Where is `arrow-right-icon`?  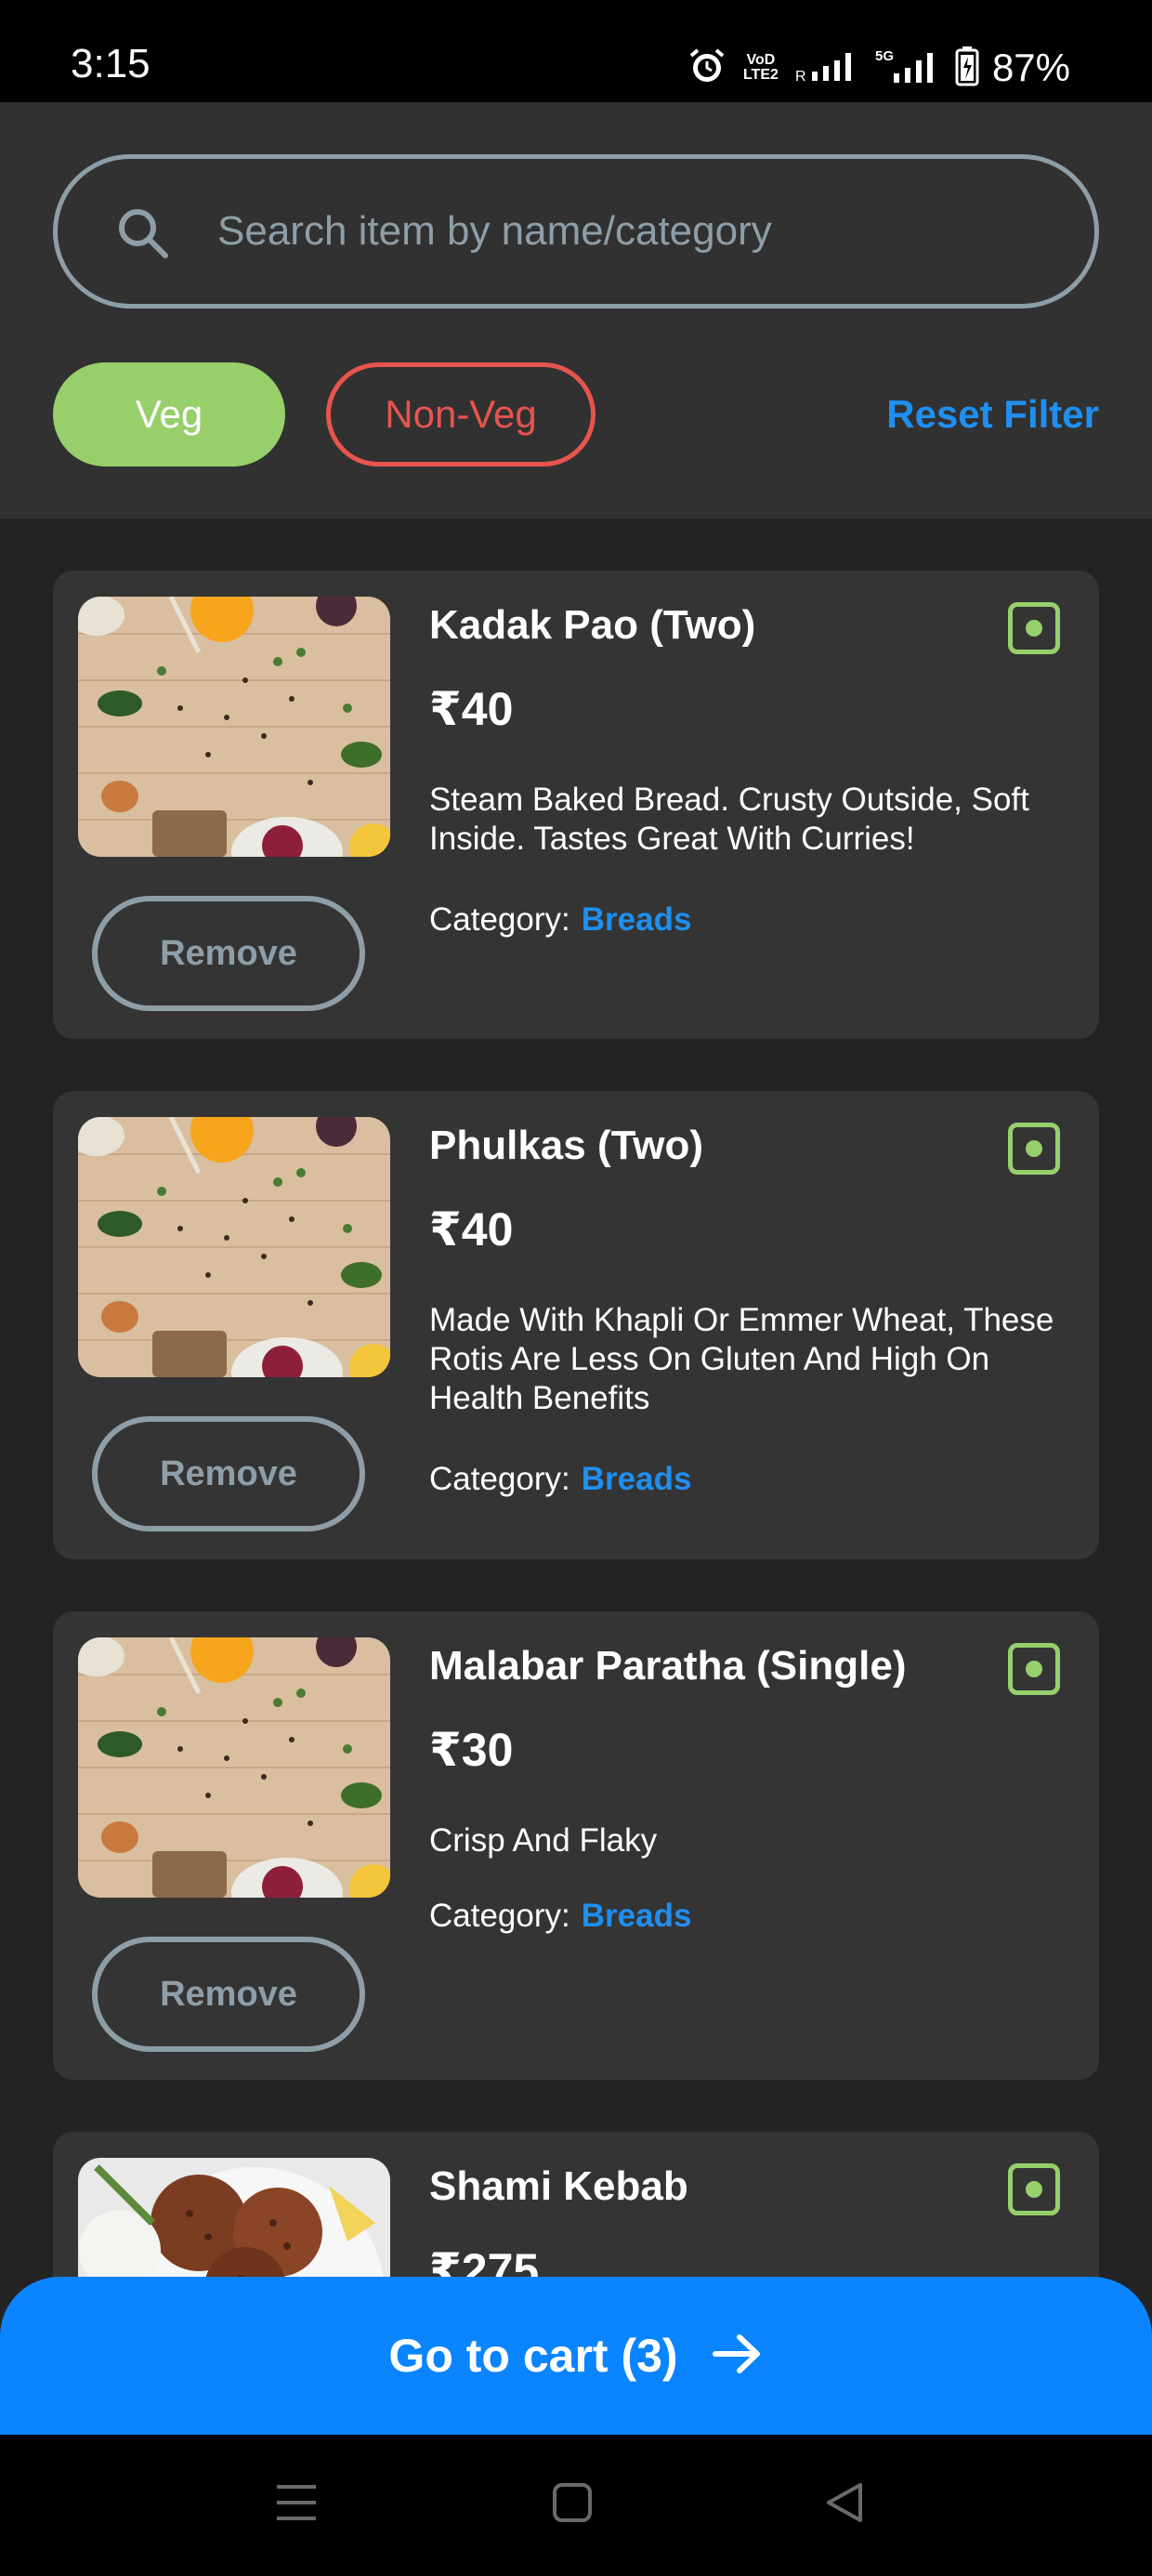 arrow-right-icon is located at coordinates (738, 2356).